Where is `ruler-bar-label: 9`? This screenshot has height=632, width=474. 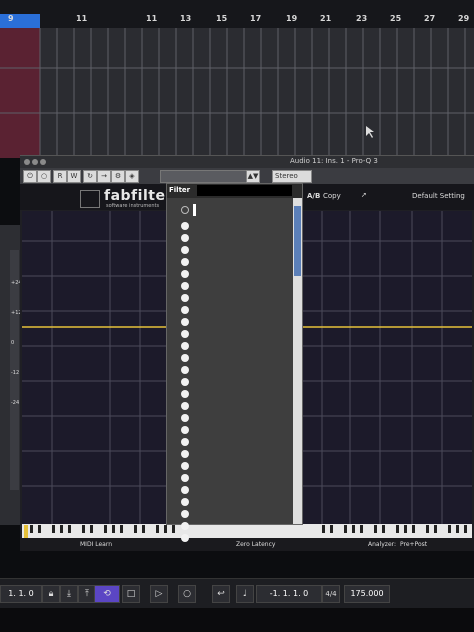
ruler-bar-label: 9 is located at coordinates (11, 18).